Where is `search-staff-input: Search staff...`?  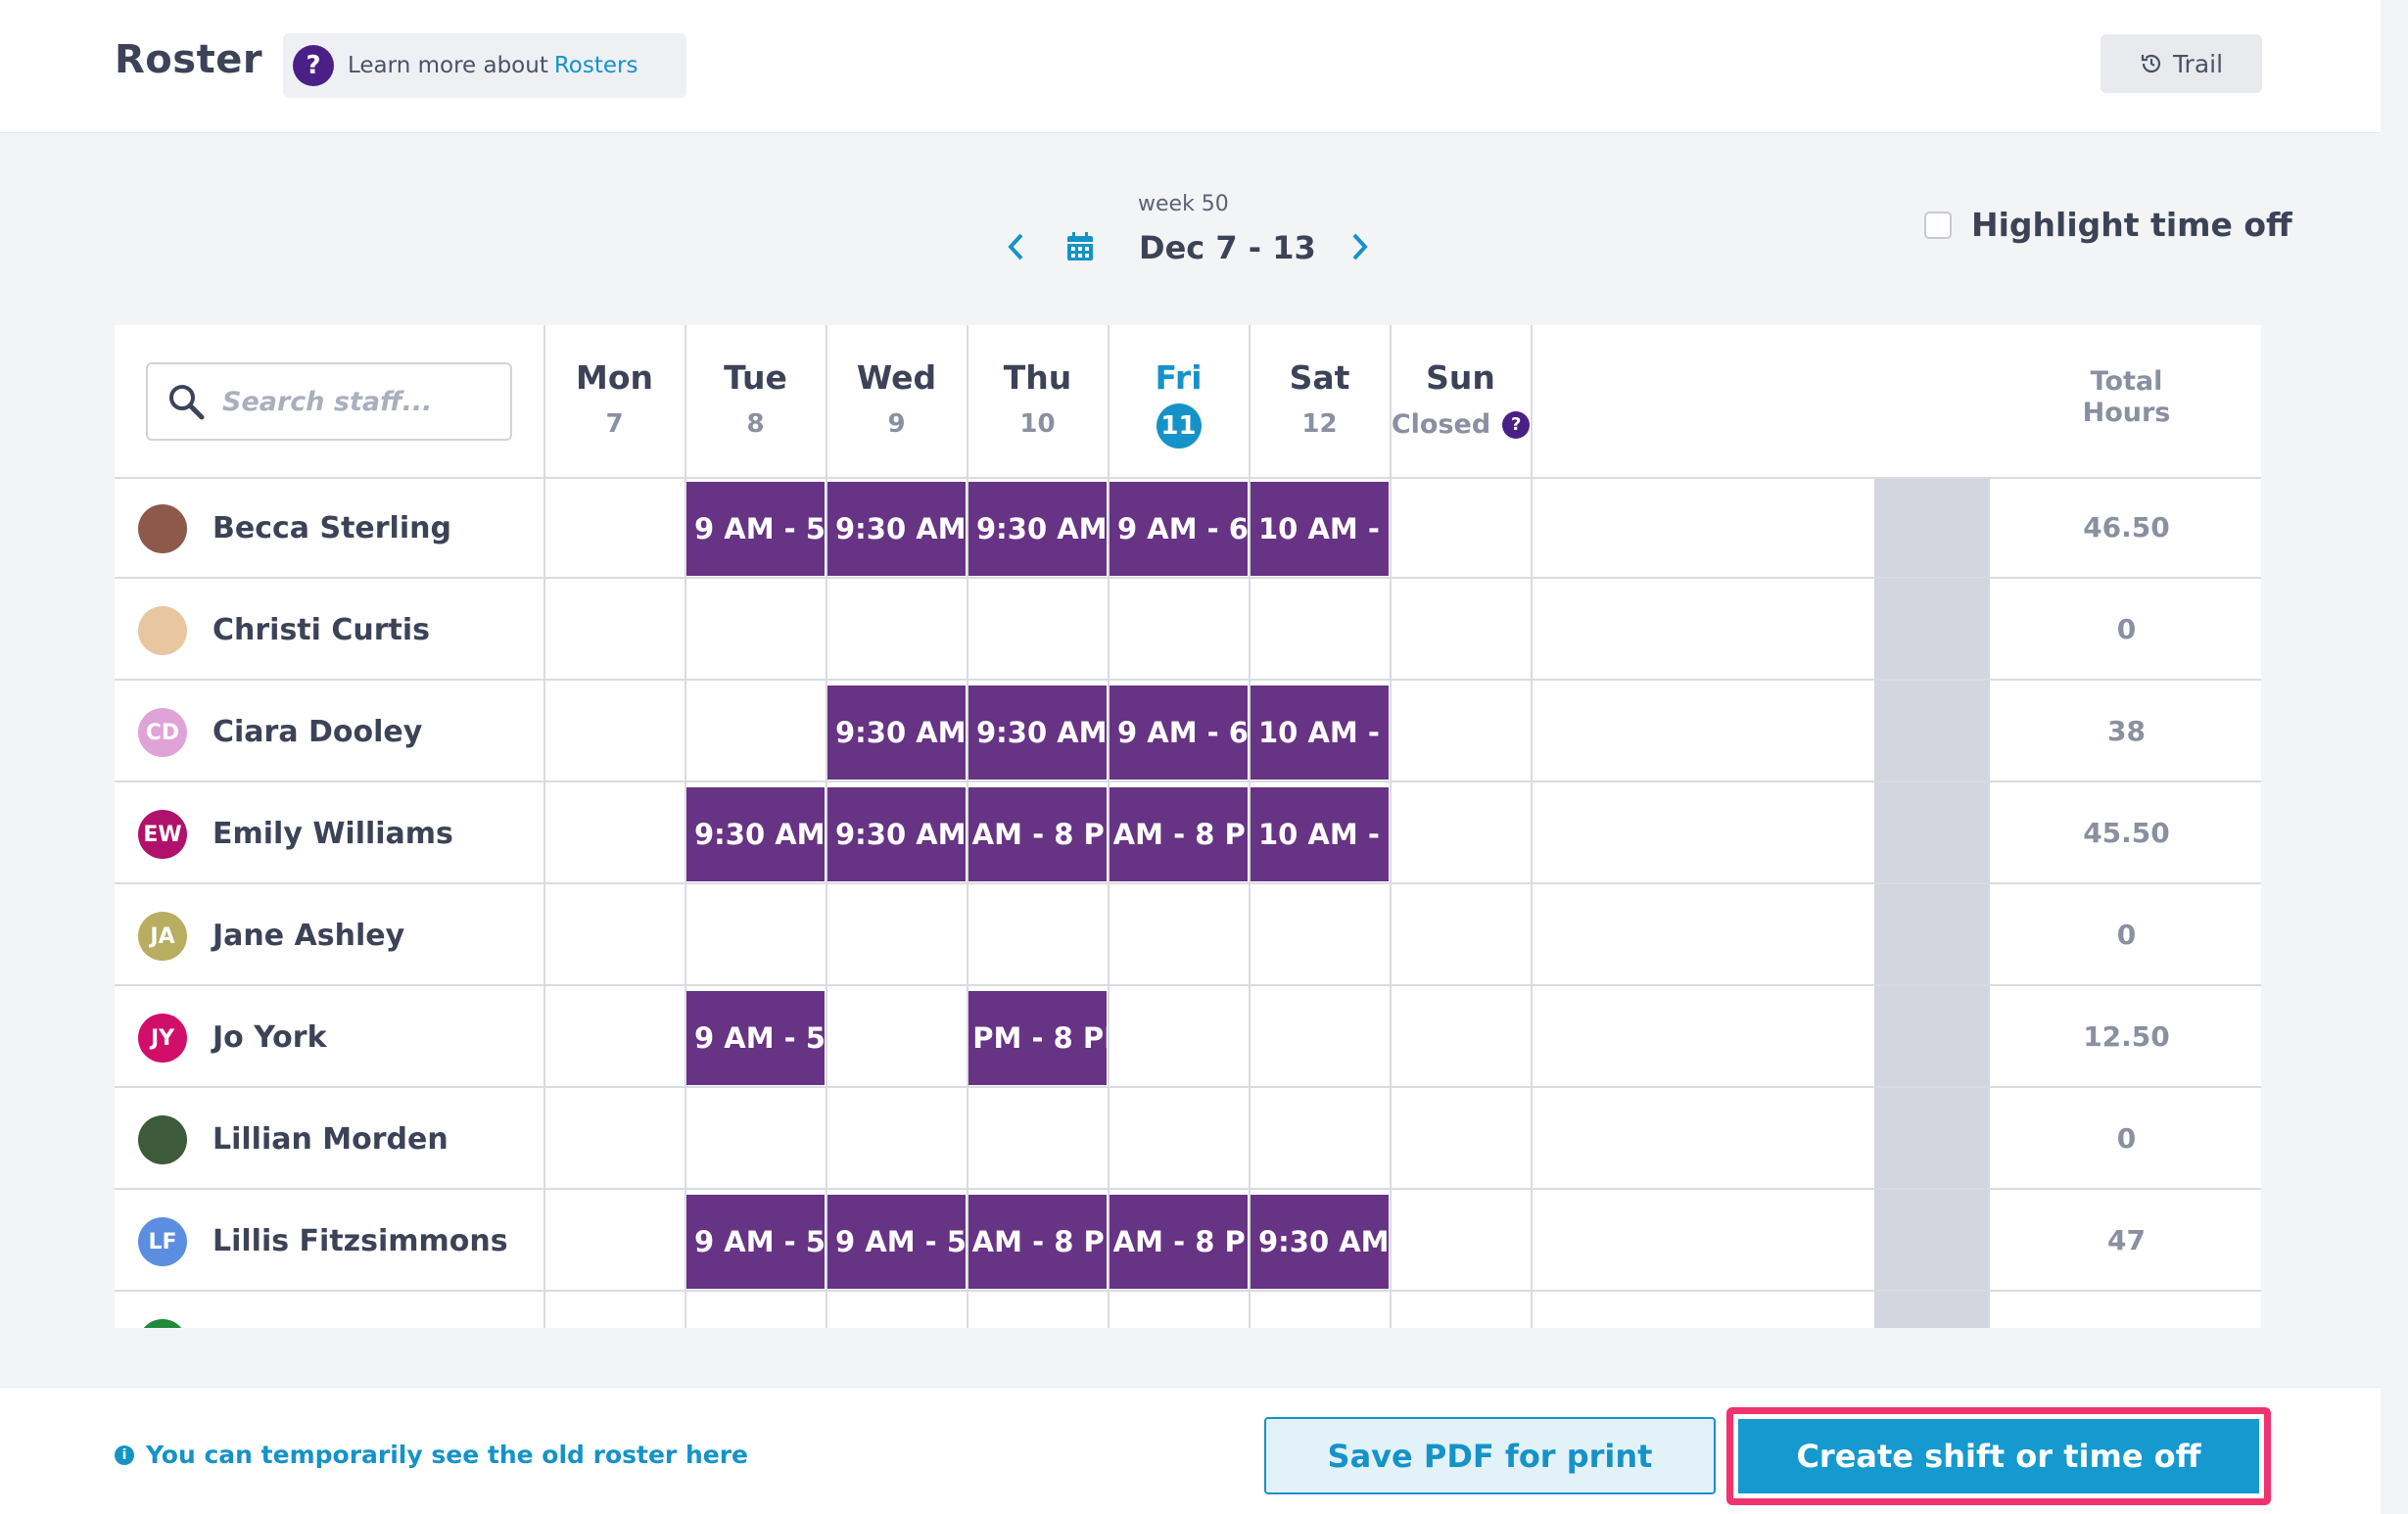 search-staff-input: Search staff... is located at coordinates (329, 401).